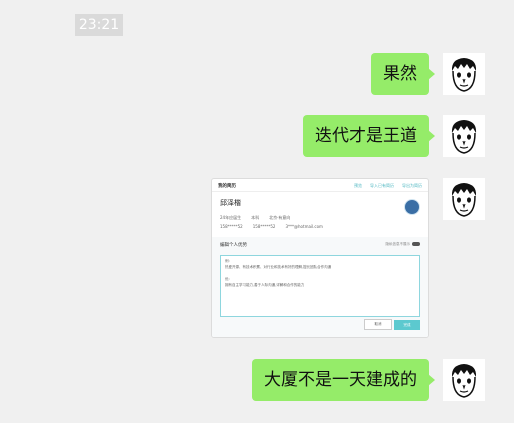 The width and height of the screenshot is (514, 423). I want to click on message-row: 果然, so click(428, 74).